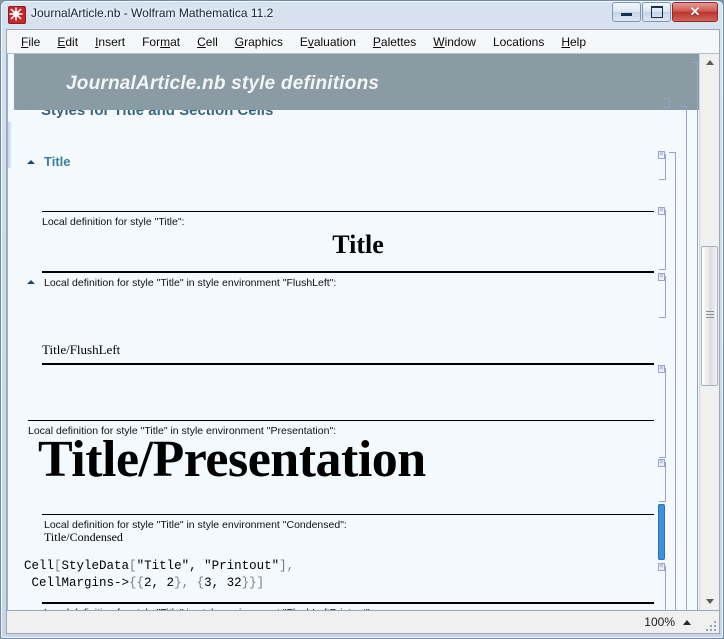  Describe the element at coordinates (455, 42) in the screenshot. I see `menu-item-window: Window` at that location.